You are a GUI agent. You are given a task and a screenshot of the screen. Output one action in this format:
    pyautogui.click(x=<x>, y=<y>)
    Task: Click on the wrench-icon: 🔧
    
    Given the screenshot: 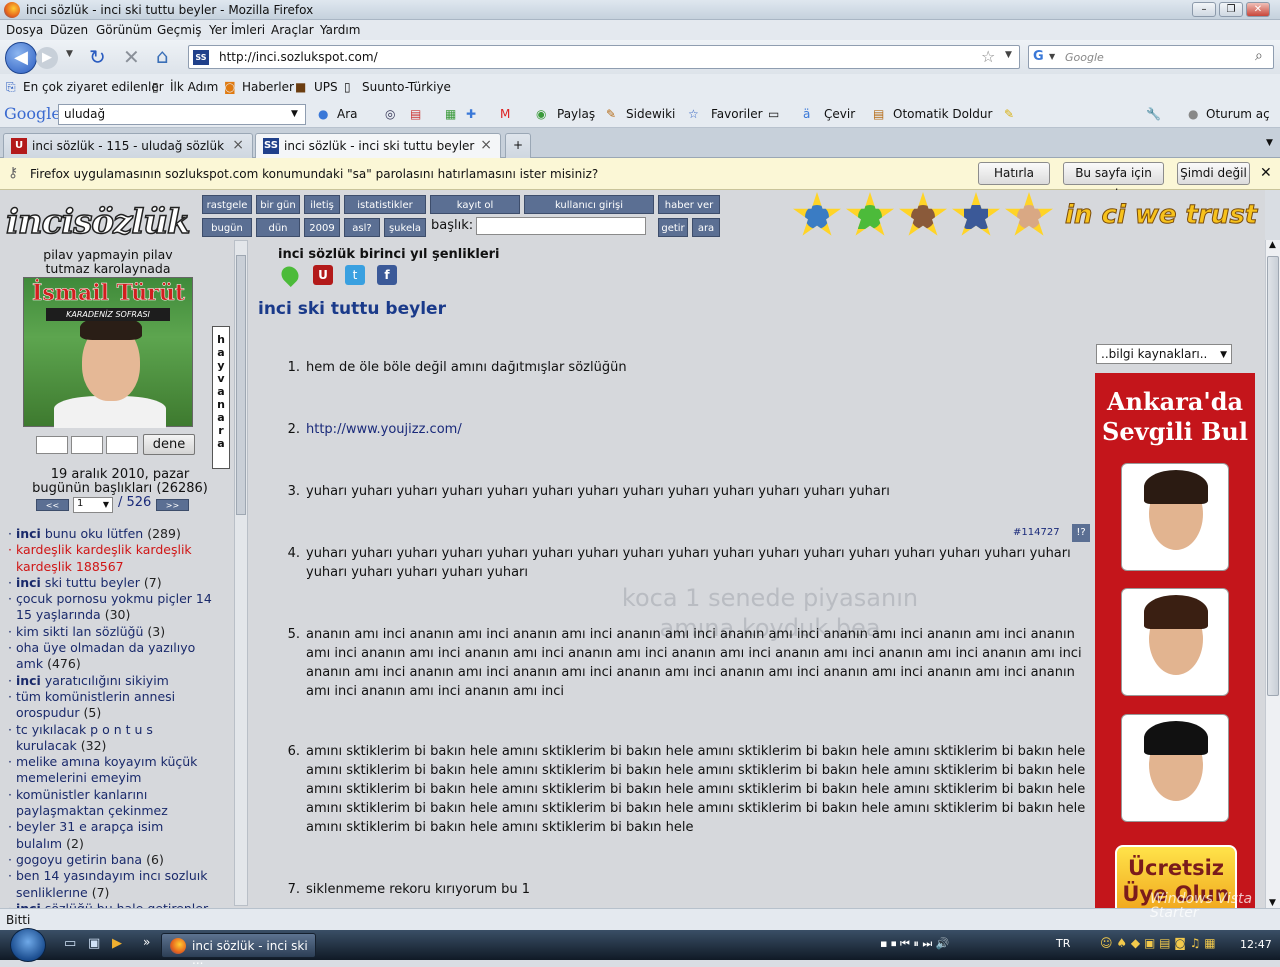 What is the action you would take?
    pyautogui.click(x=1153, y=114)
    